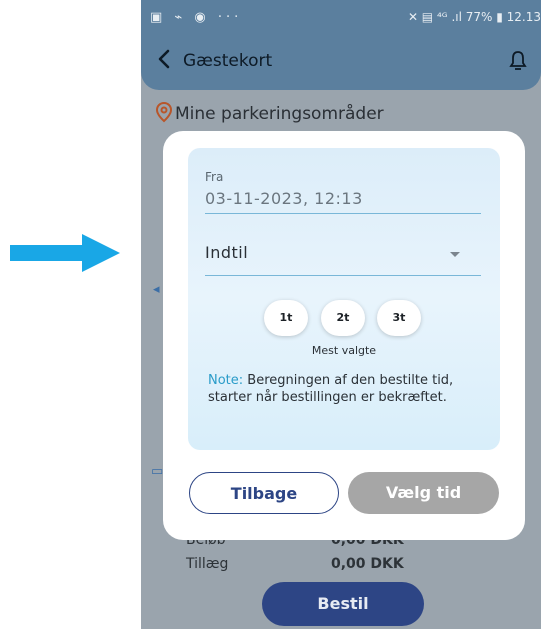 The height and width of the screenshot is (629, 541). I want to click on pointer-arrow-icon, so click(65, 253).